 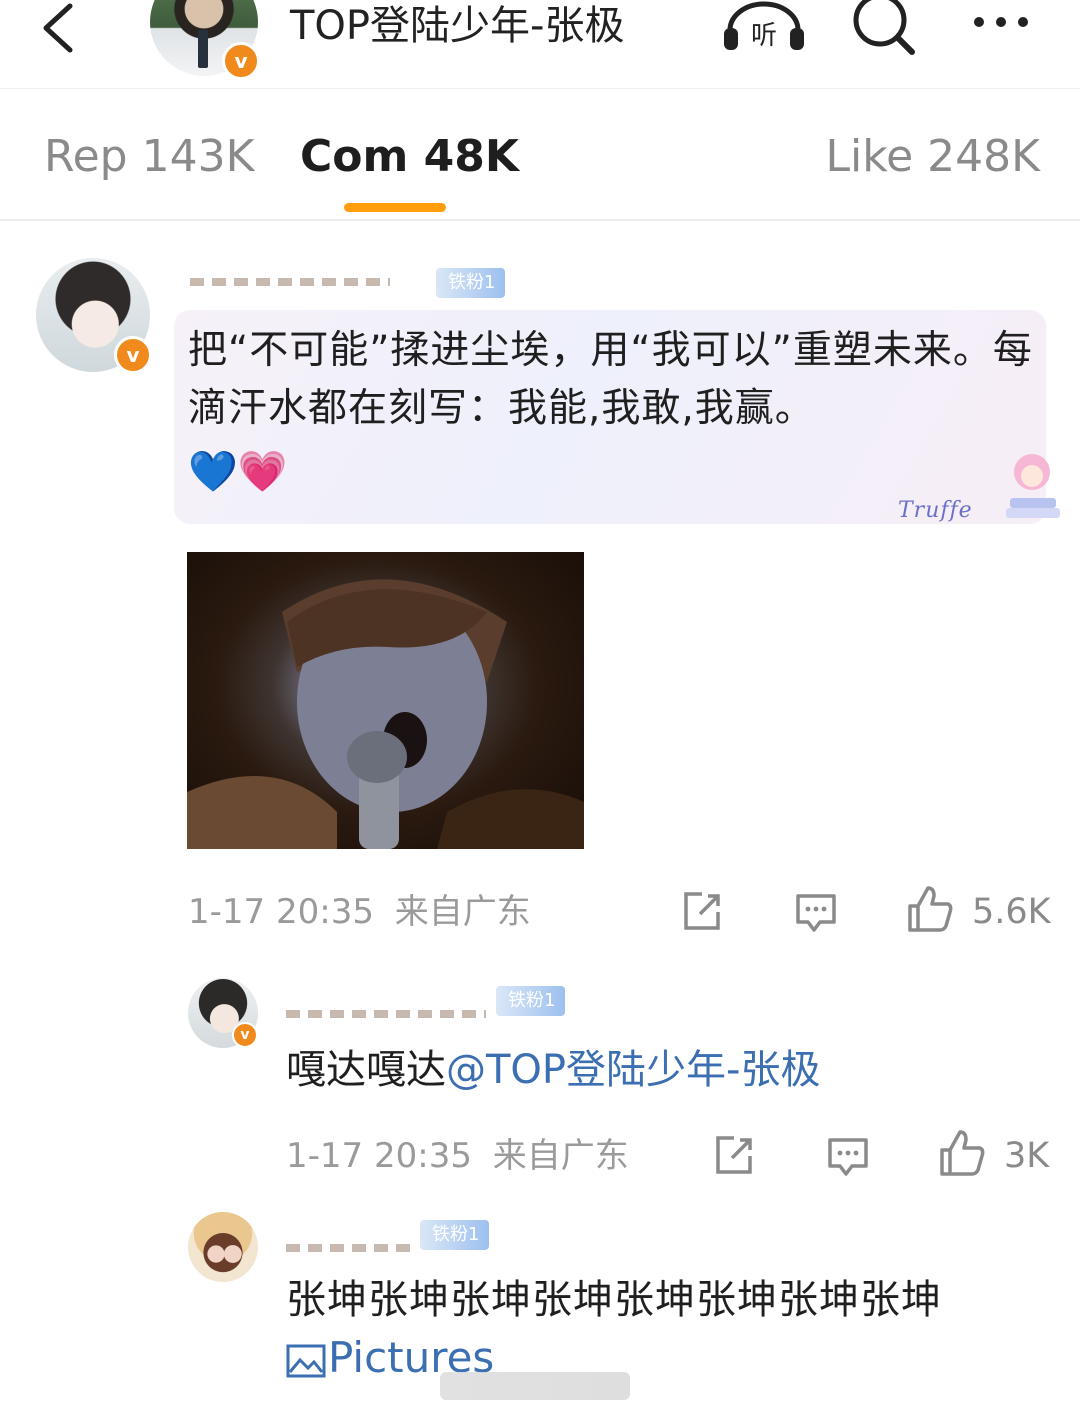 I want to click on comment-meta: 1-17 20:35 来自广东, so click(x=359, y=912).